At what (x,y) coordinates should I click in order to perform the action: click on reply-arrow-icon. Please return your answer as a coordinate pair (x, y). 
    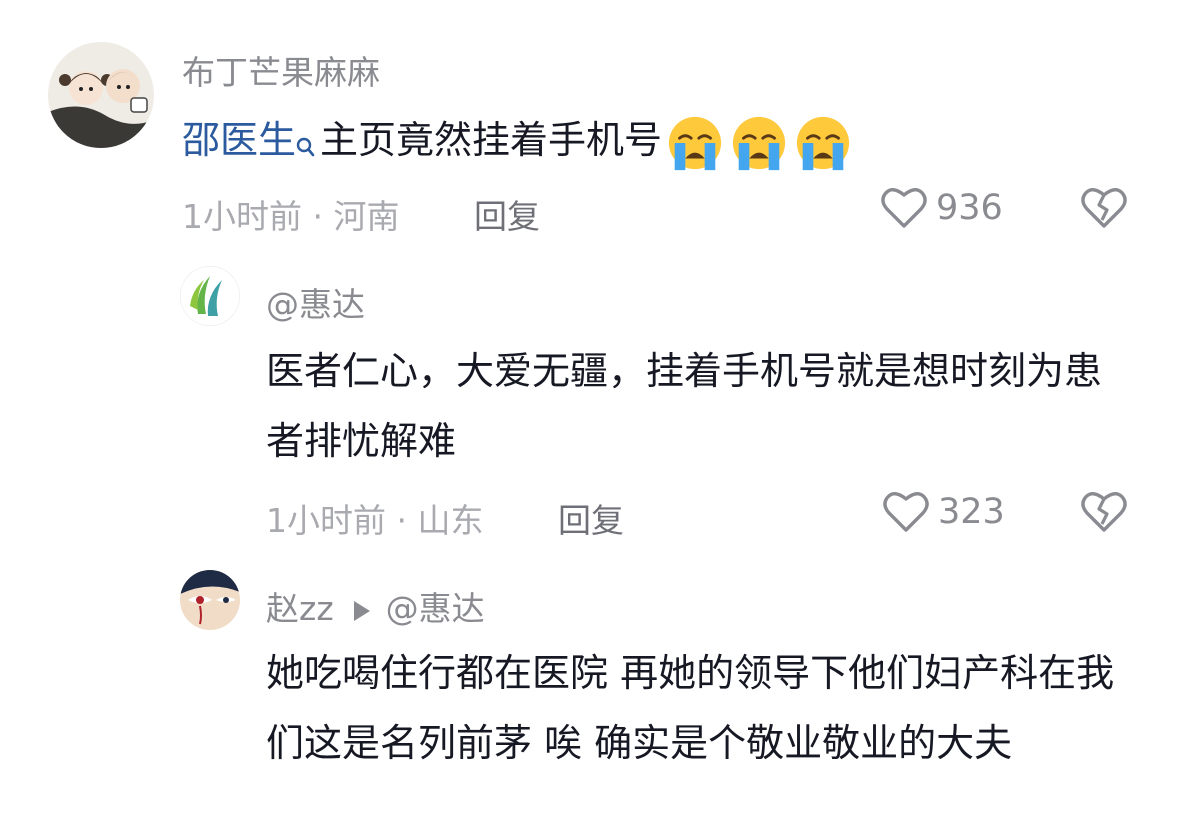
    Looking at the image, I should click on (361, 610).